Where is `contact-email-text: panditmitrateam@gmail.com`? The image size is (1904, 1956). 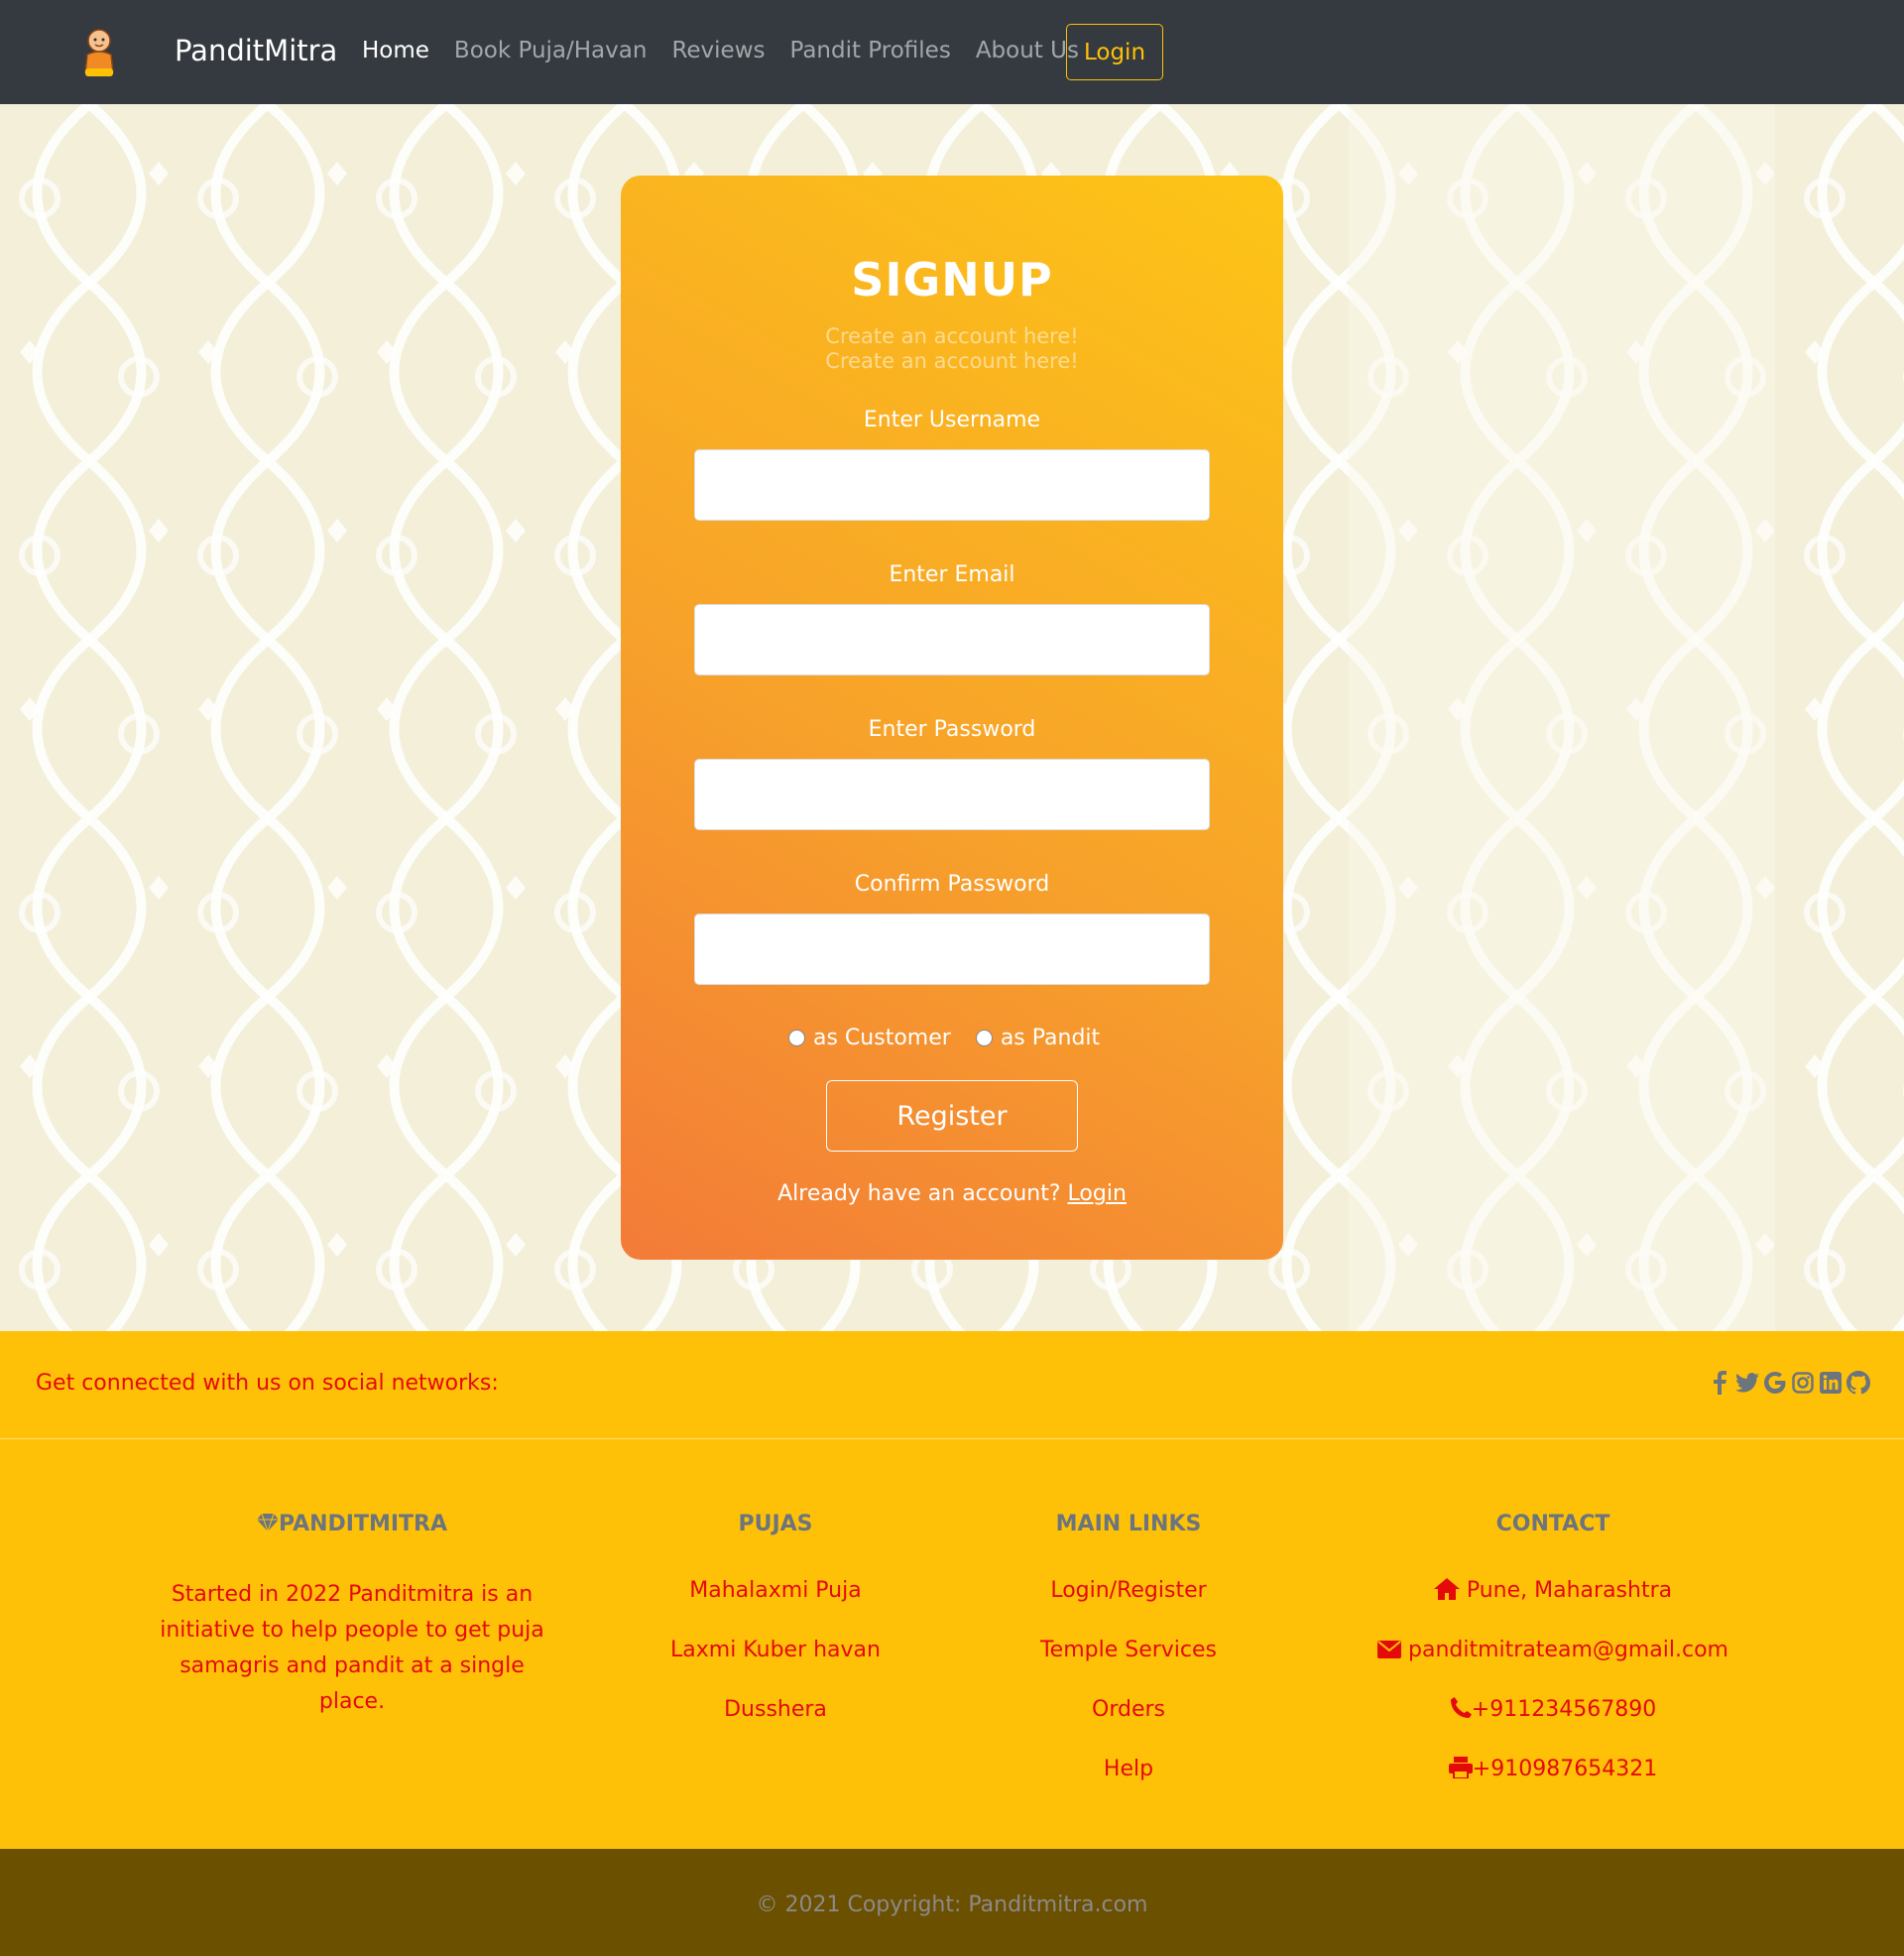 contact-email-text: panditmitrateam@gmail.com is located at coordinates (1568, 1650).